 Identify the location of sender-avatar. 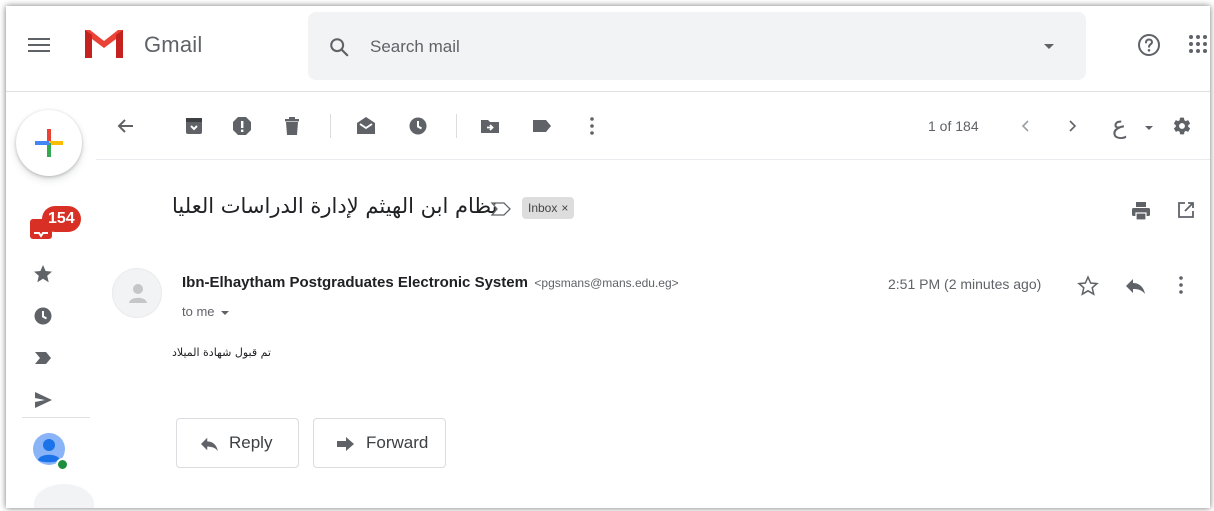
(137, 293).